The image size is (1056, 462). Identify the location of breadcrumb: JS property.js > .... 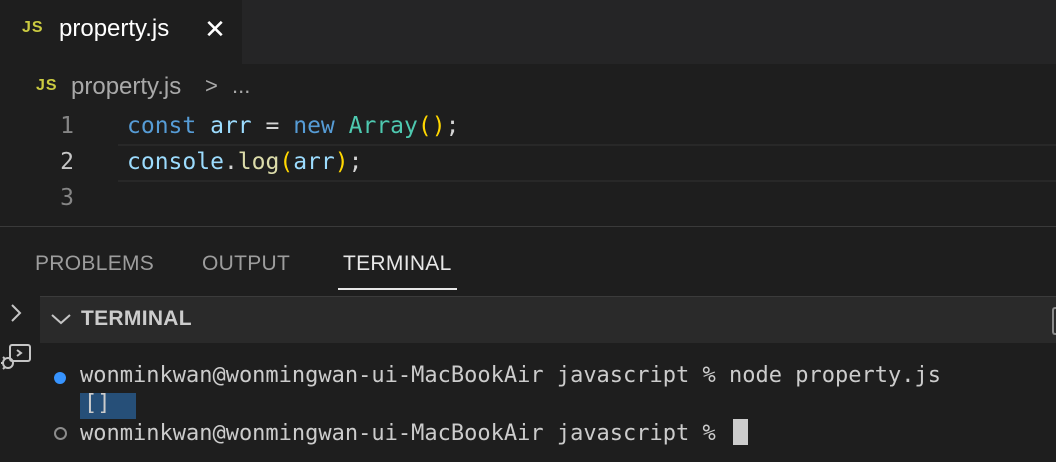
(528, 87).